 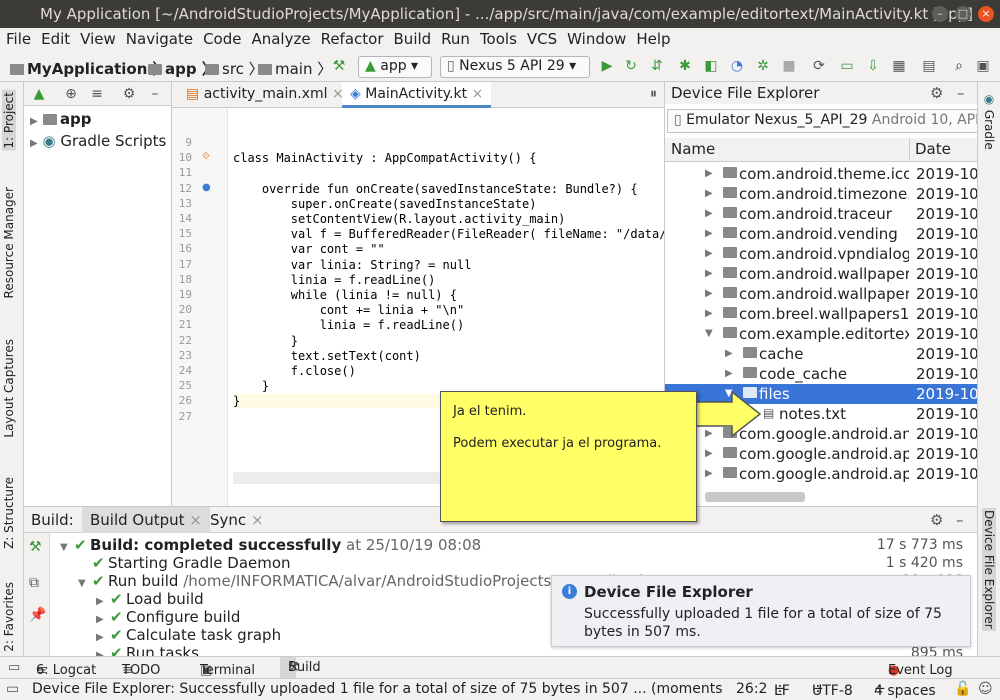 What do you see at coordinates (899, 66) in the screenshot?
I see `layout-inspector-icon: ▦` at bounding box center [899, 66].